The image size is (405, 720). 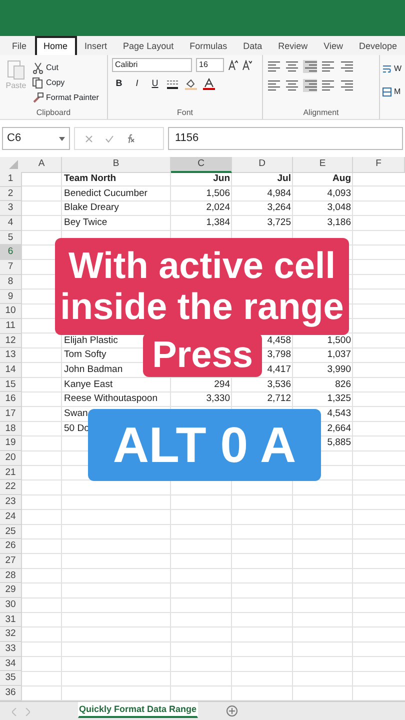 I want to click on dropdown-icon, so click(x=62, y=138).